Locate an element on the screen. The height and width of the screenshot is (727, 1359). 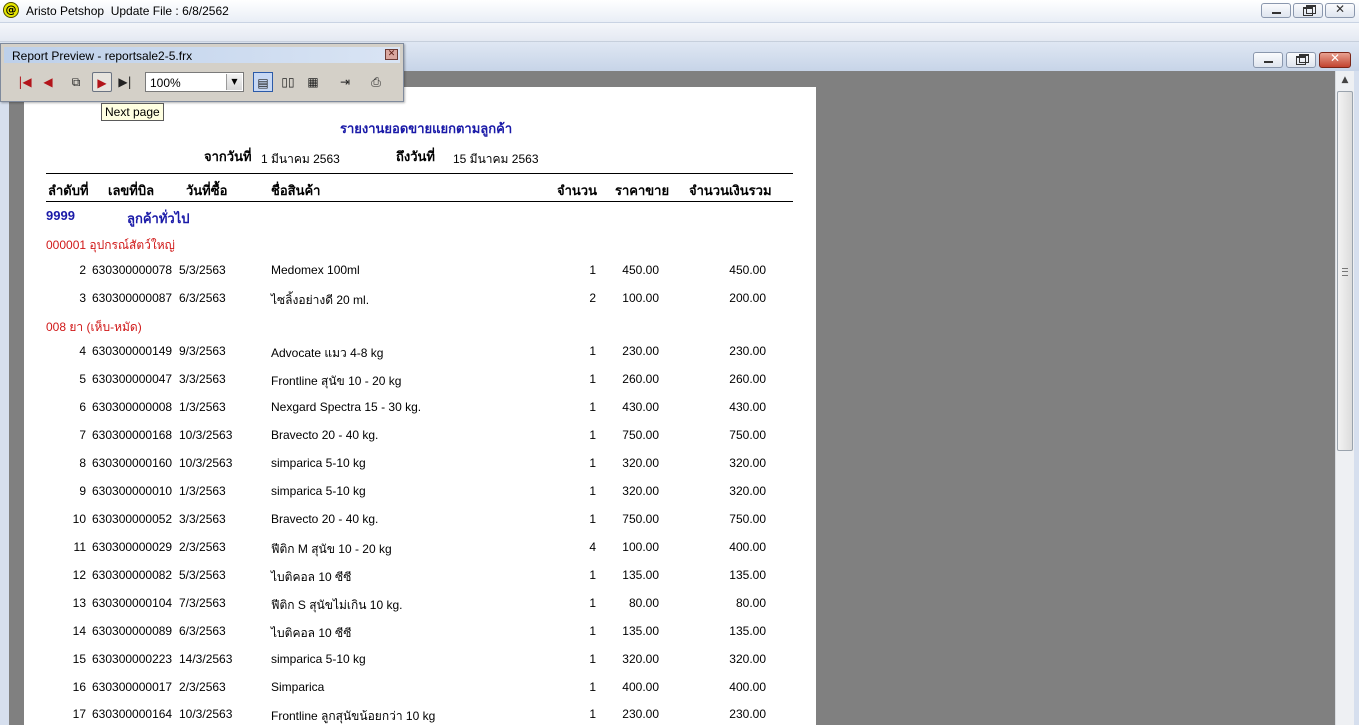
row-bill: 630300000223 is located at coordinates (132, 659).